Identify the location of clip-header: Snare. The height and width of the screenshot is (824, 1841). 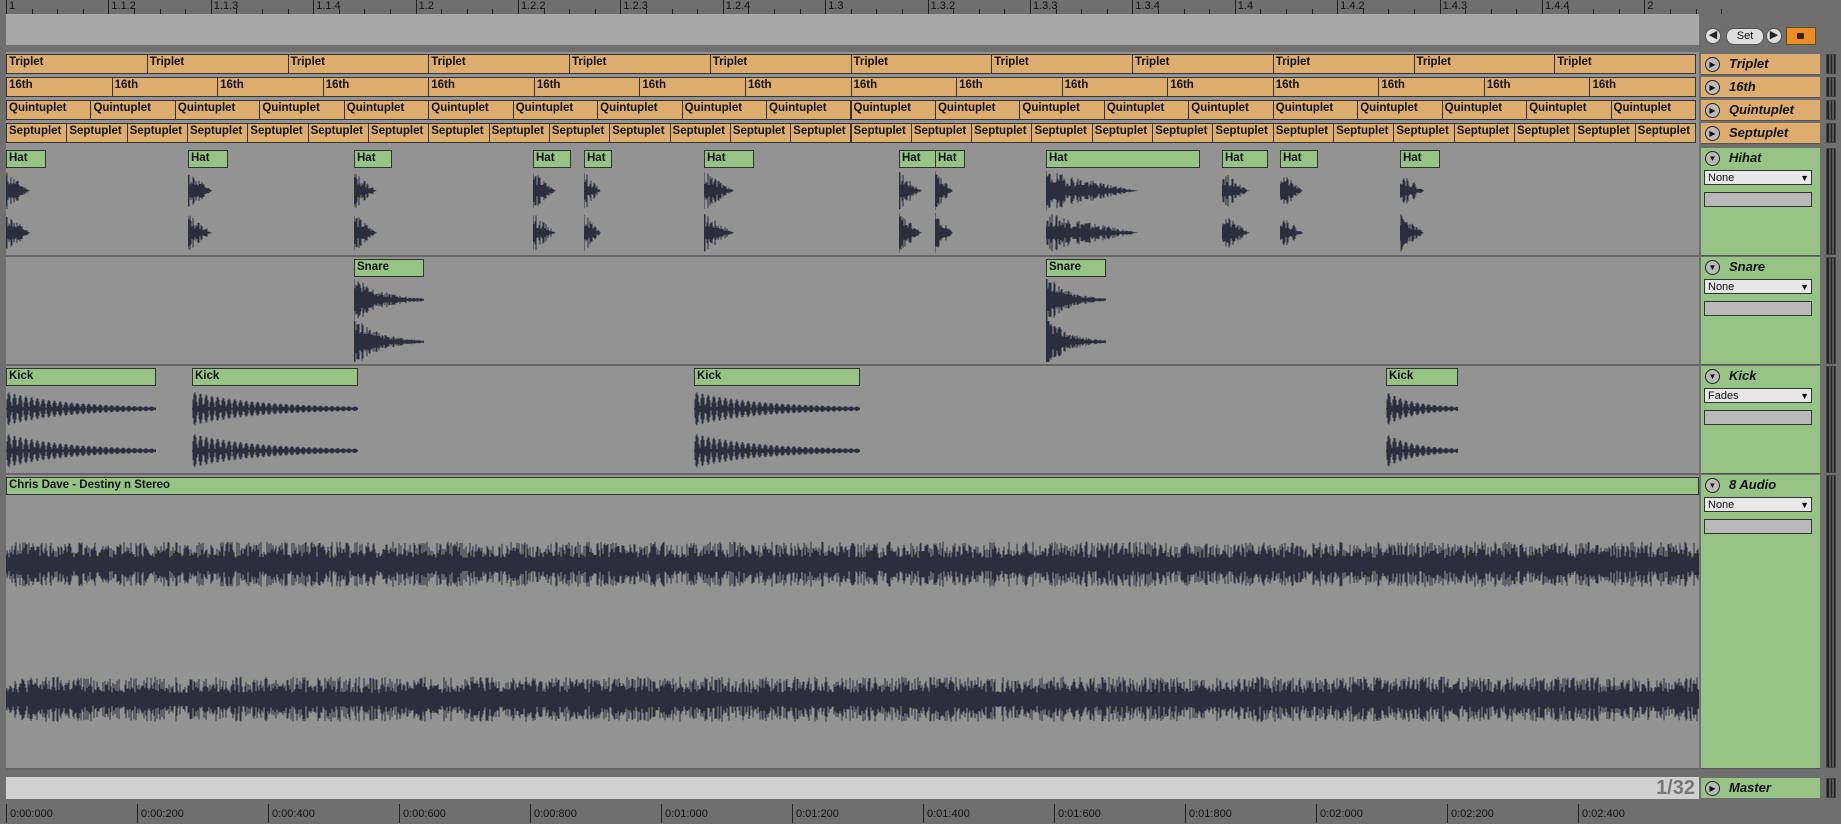
(389, 268).